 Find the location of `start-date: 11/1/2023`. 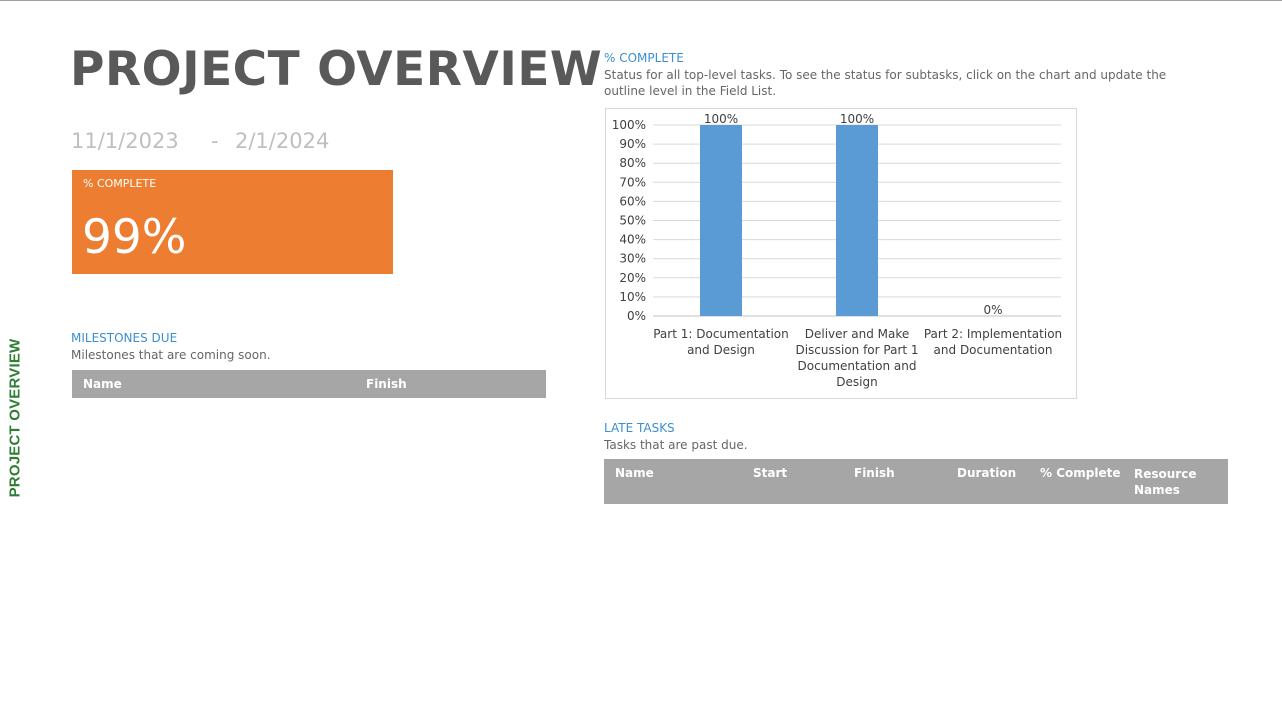

start-date: 11/1/2023 is located at coordinates (125, 141).